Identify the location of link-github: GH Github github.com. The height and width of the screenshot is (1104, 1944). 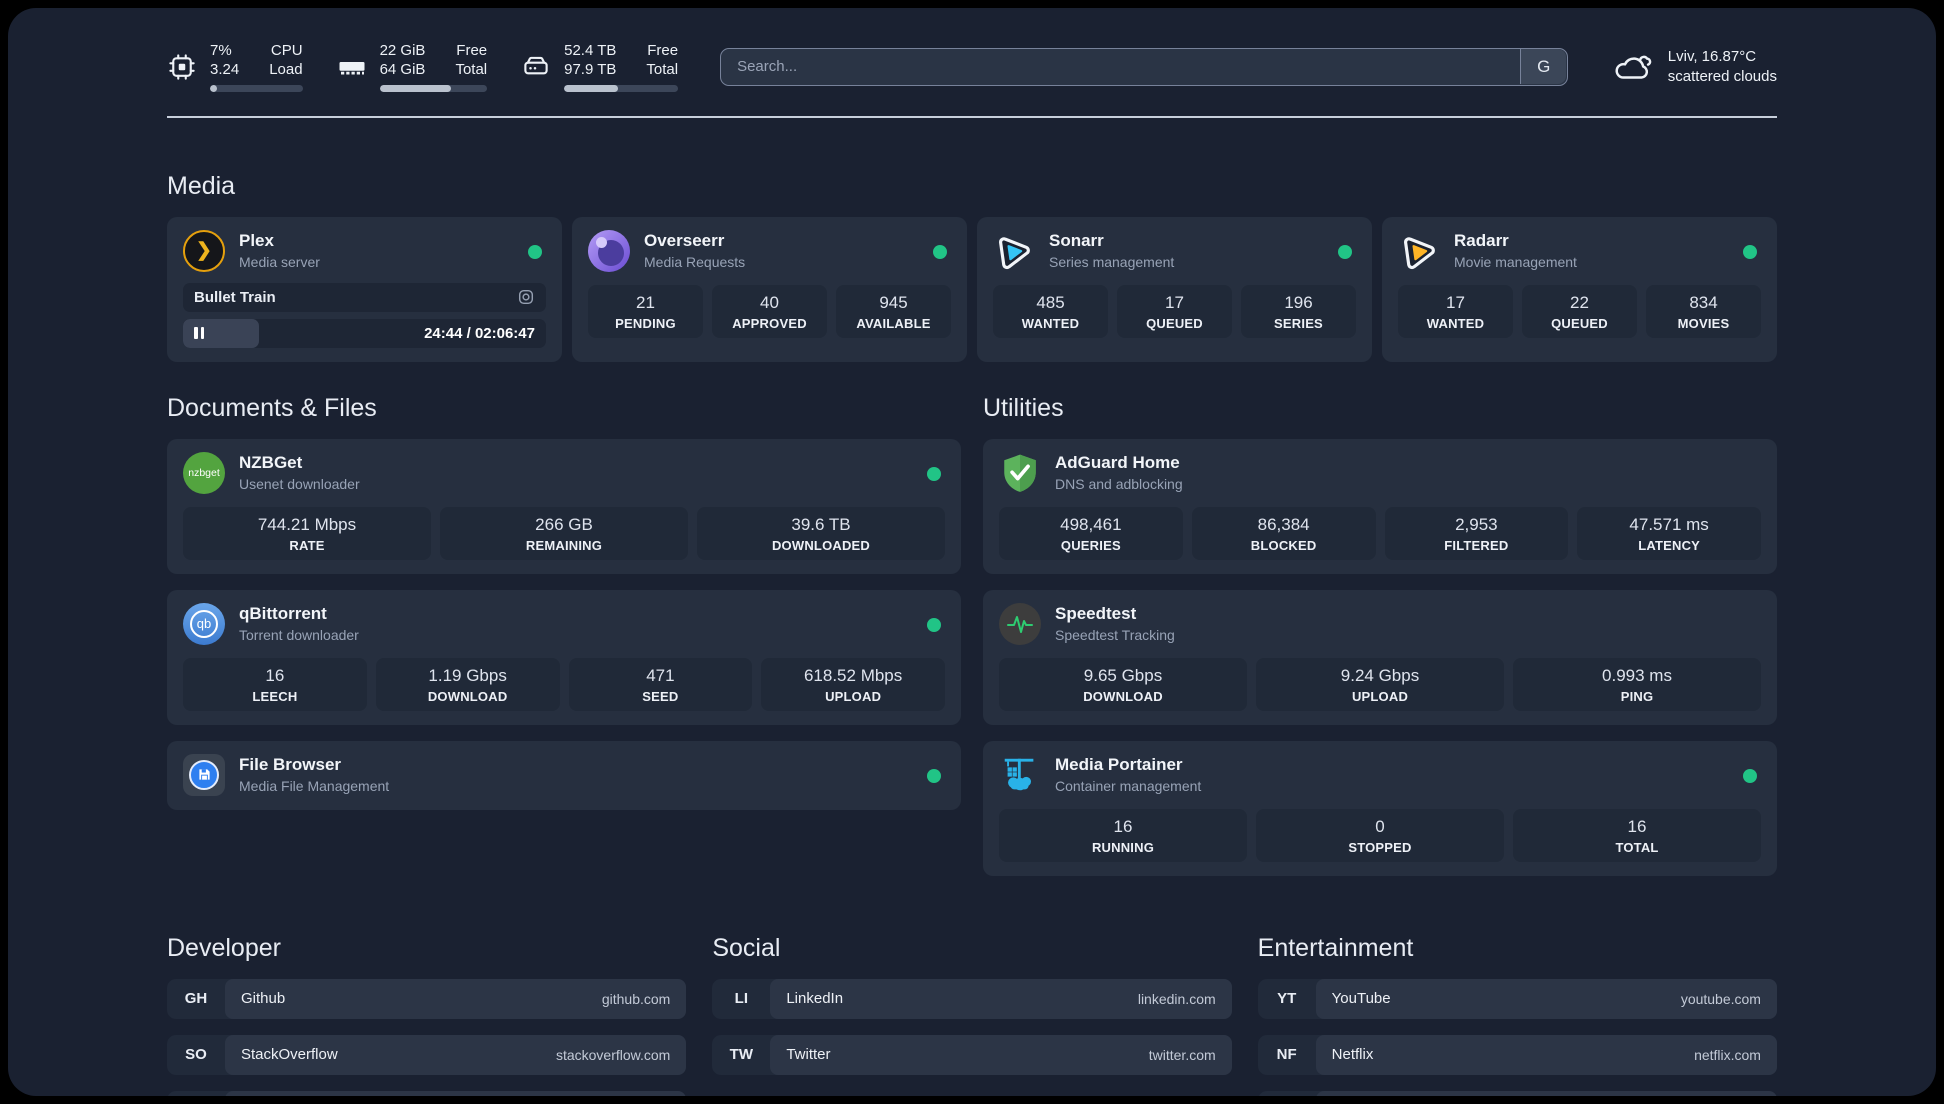
(427, 998).